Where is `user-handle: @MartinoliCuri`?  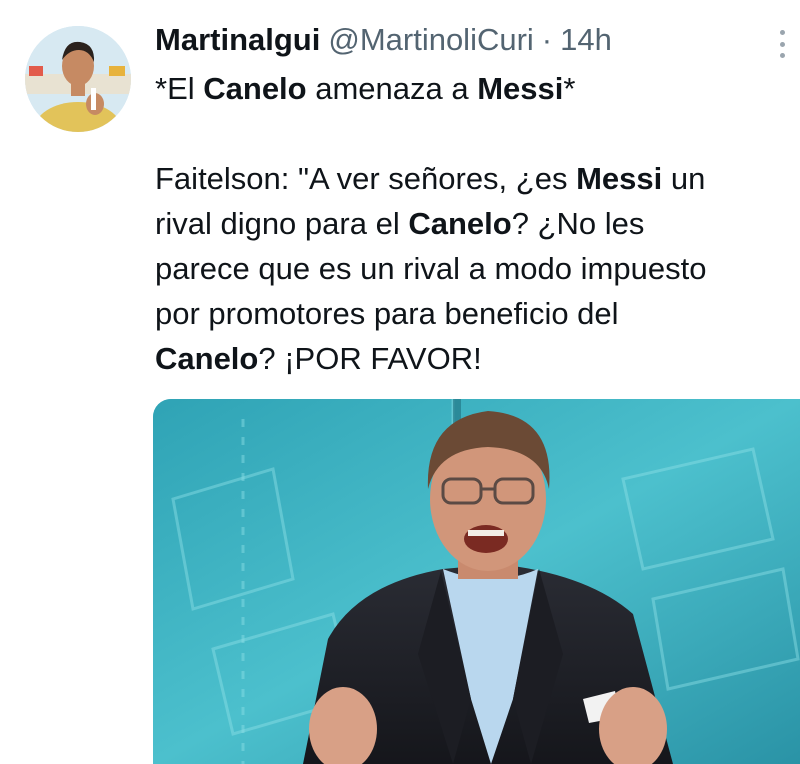
user-handle: @MartinoliCuri is located at coordinates (430, 40).